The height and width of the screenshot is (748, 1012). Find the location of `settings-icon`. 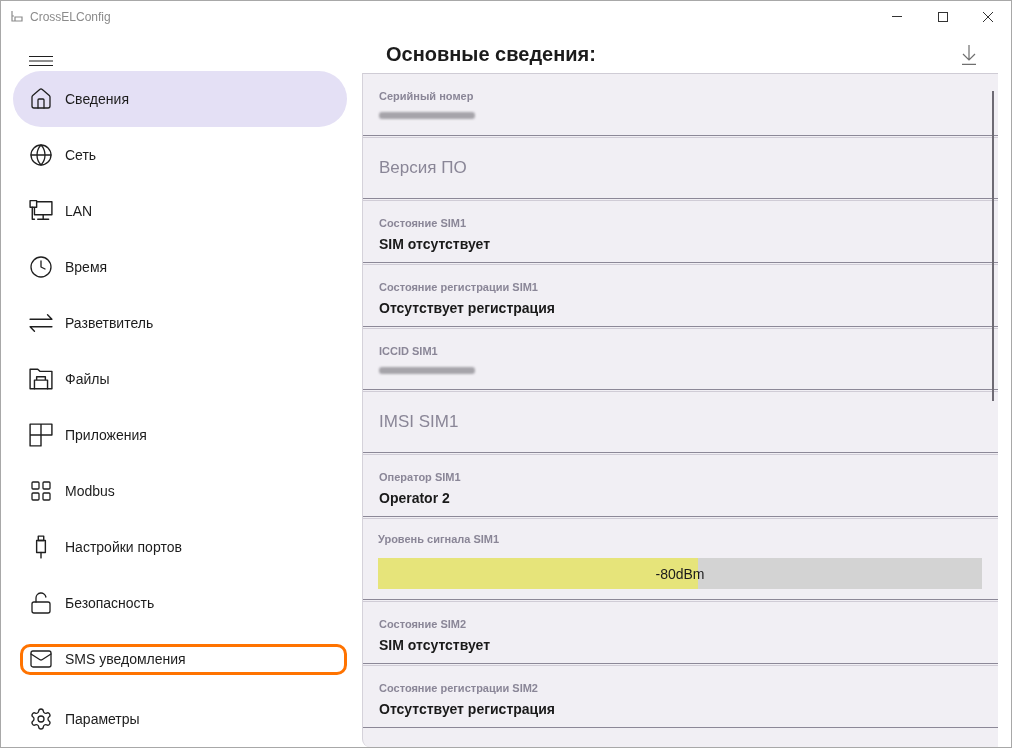

settings-icon is located at coordinates (41, 719).